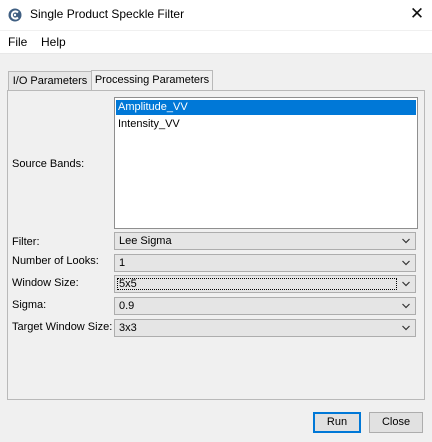  I want to click on looks-label: Number of Looks:, so click(55, 261).